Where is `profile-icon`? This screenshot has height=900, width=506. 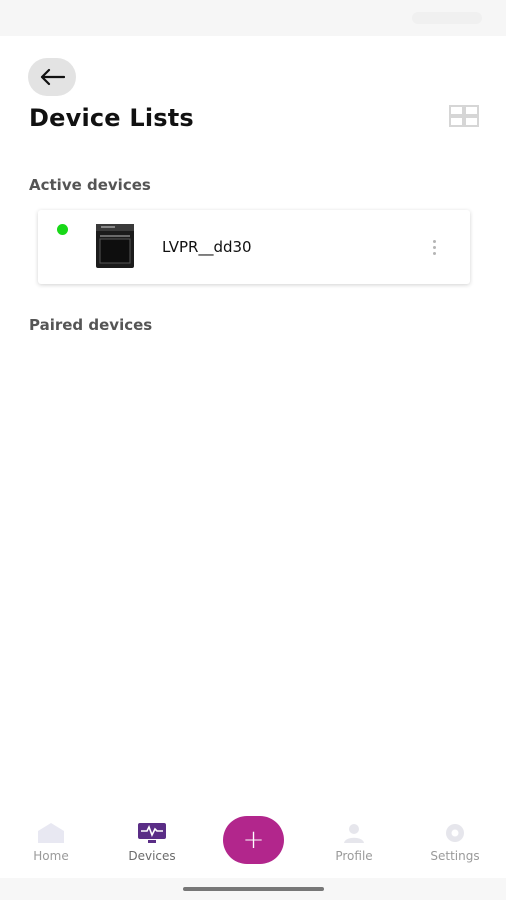 profile-icon is located at coordinates (354, 833).